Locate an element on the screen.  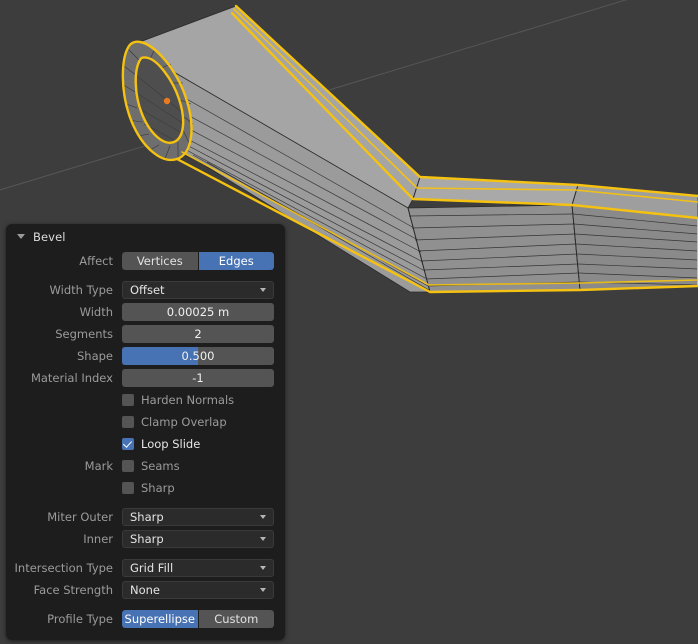
row-face-strength: Face Strength None is located at coordinates (140, 590).